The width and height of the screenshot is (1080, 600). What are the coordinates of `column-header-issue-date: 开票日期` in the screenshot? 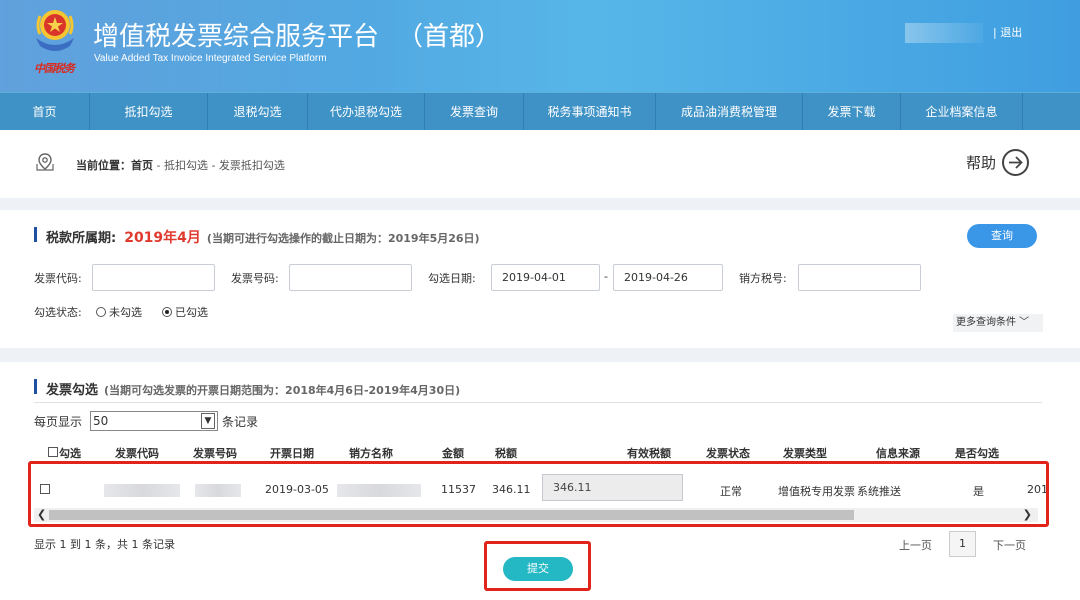 It's located at (292, 453).